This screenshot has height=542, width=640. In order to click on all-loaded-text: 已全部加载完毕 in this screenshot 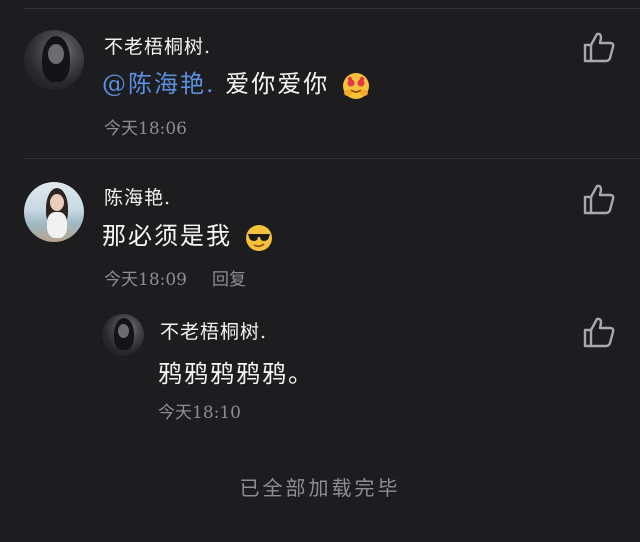, I will do `click(320, 488)`.